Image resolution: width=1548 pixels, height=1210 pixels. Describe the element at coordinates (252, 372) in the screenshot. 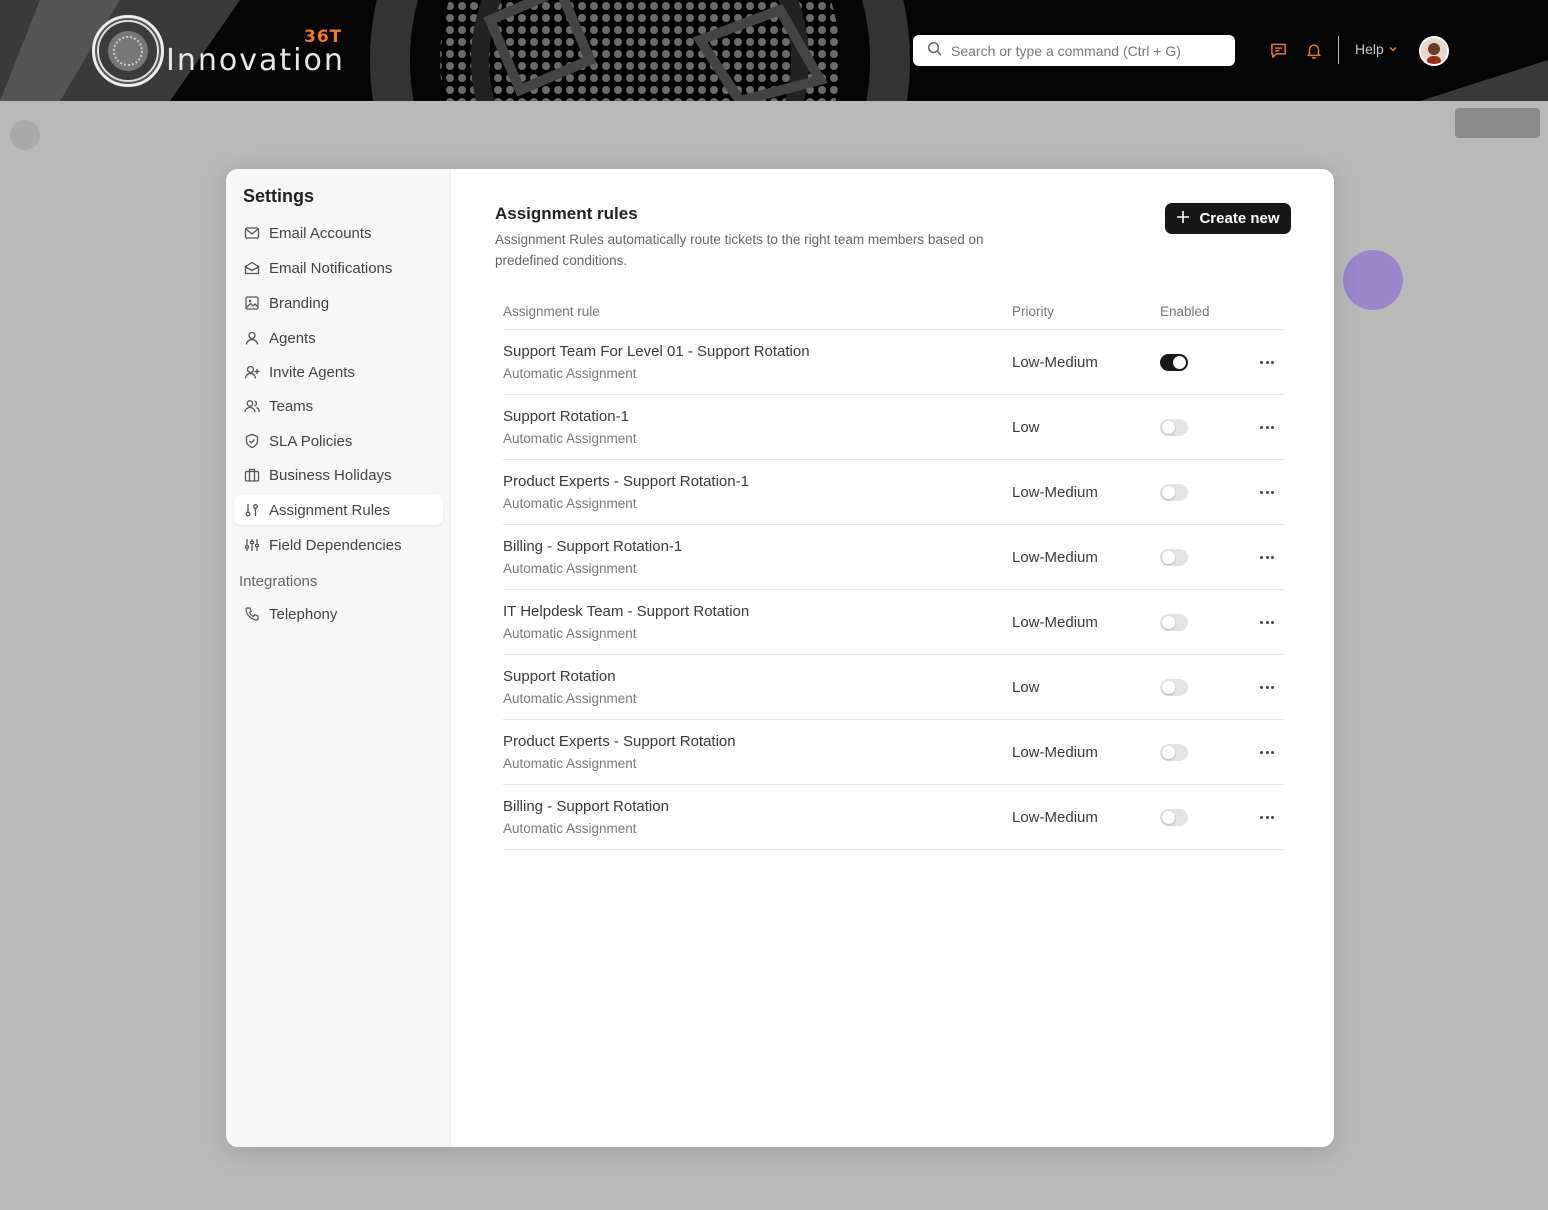

I see `user-plus-icon` at that location.